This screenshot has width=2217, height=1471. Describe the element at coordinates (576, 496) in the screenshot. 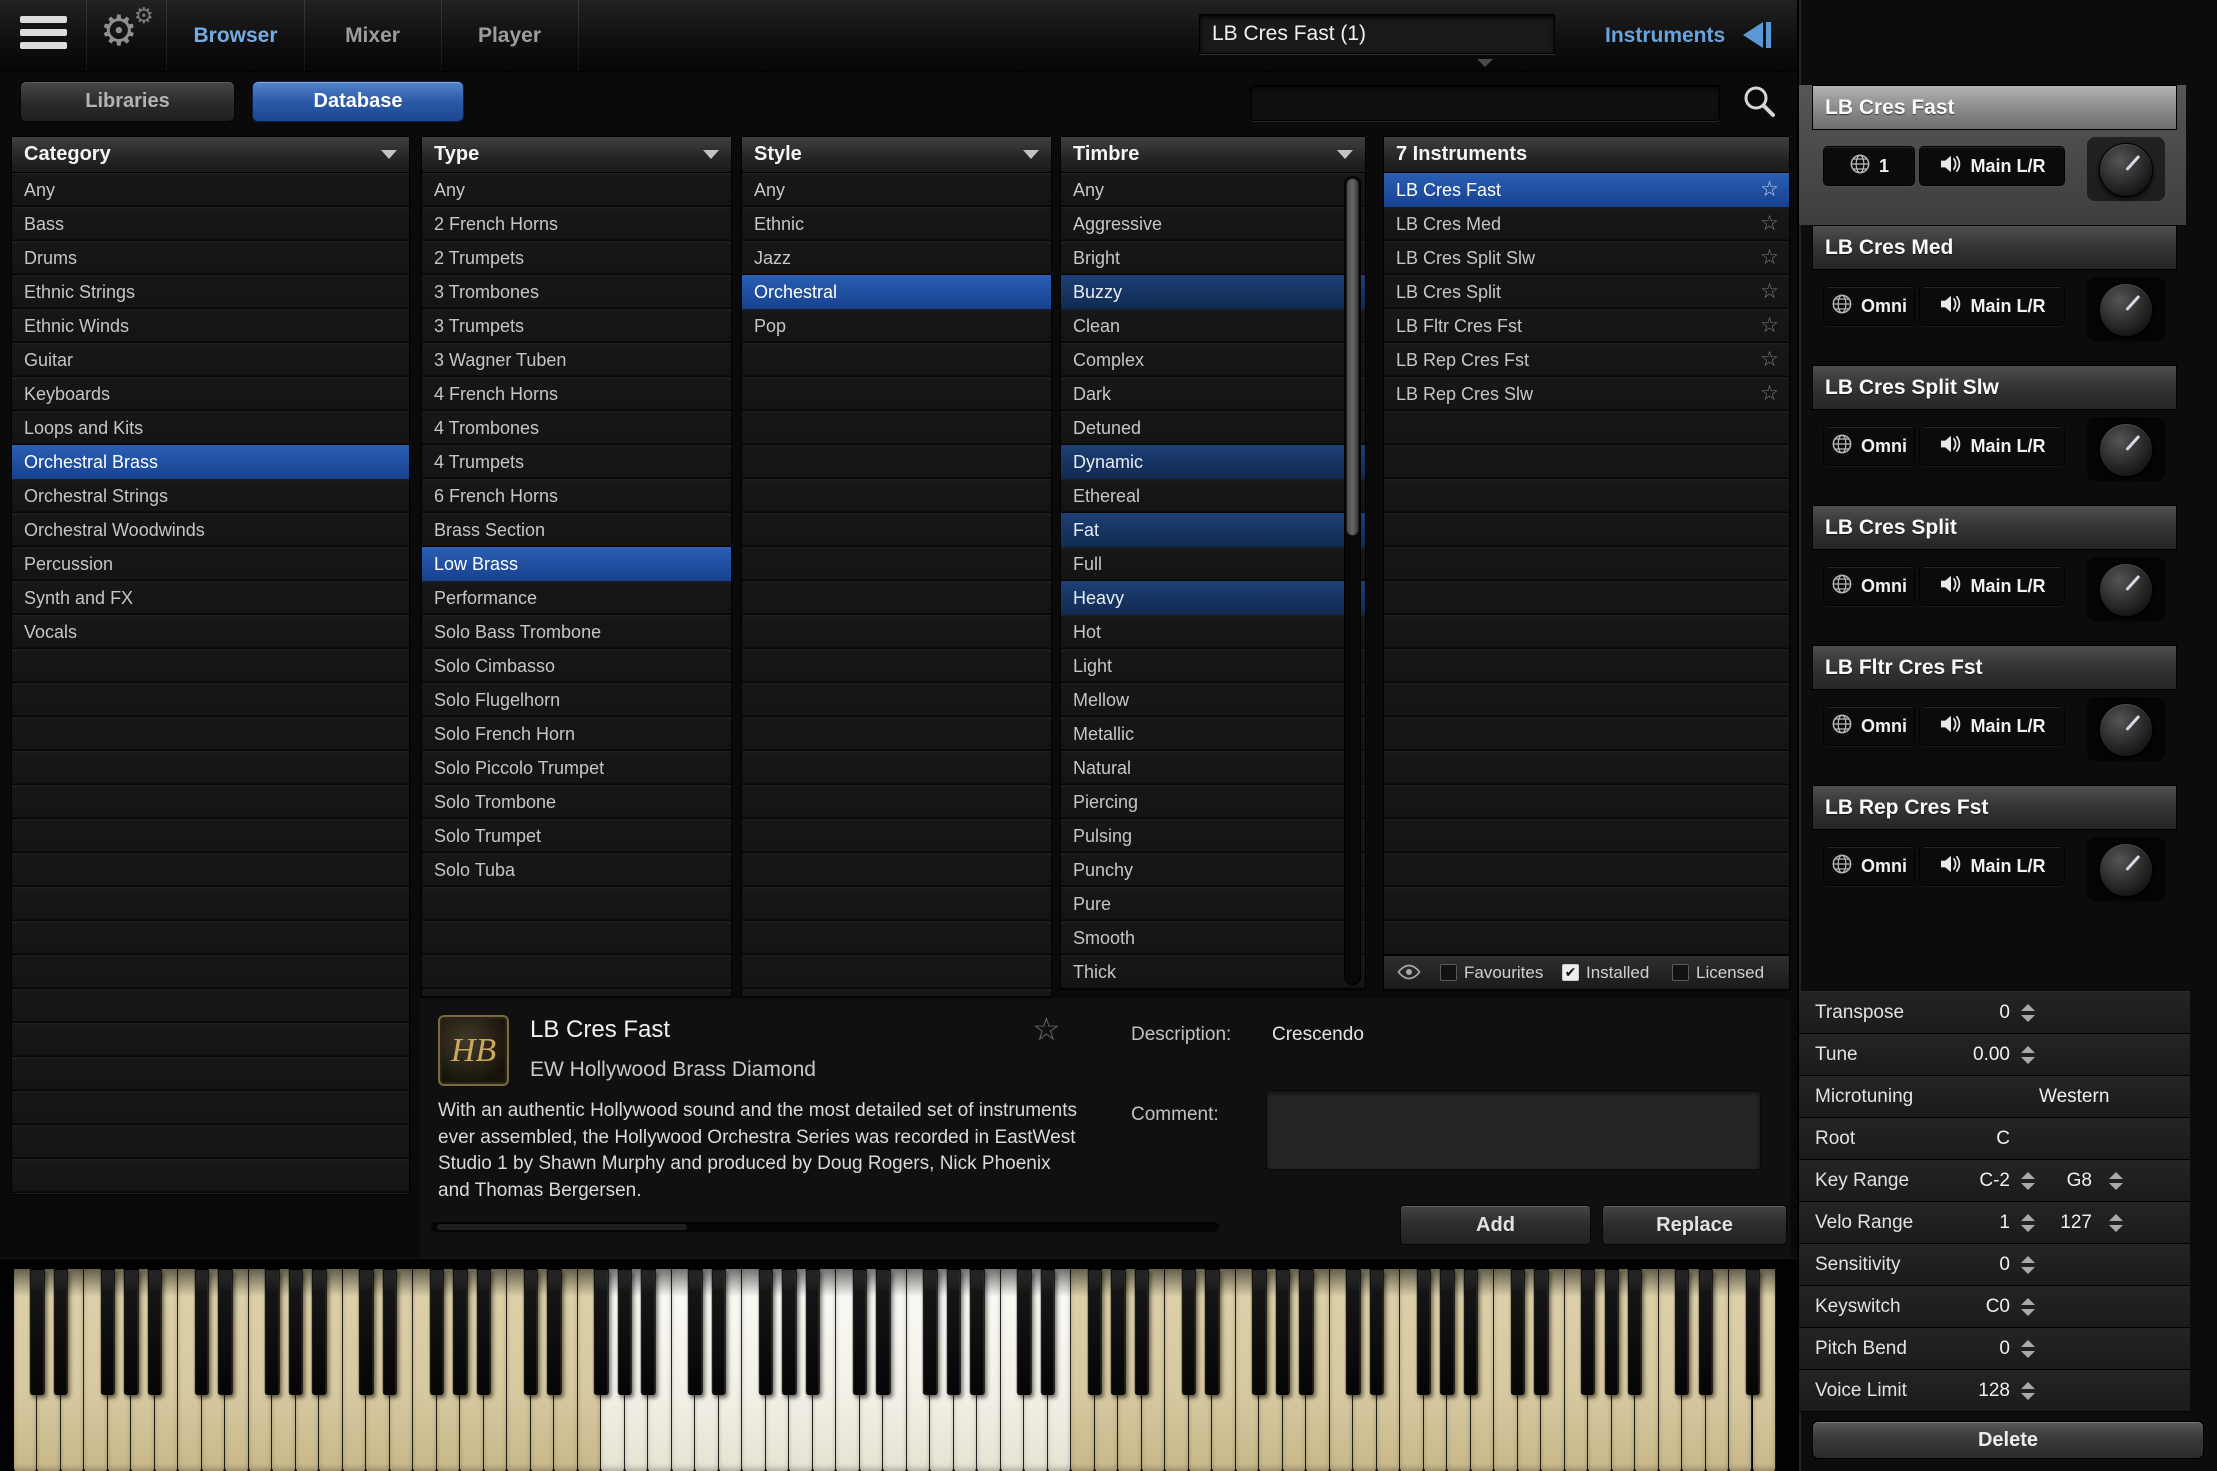

I see `type-item: 6 French Horns` at that location.